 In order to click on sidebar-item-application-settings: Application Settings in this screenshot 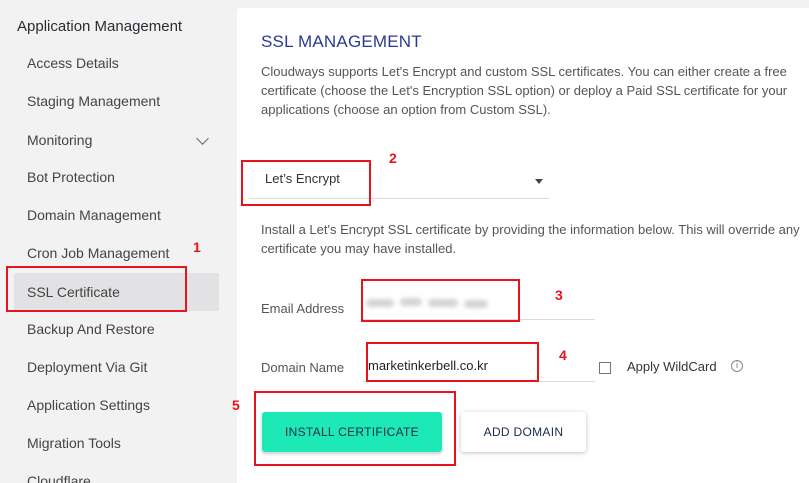, I will do `click(116, 405)`.